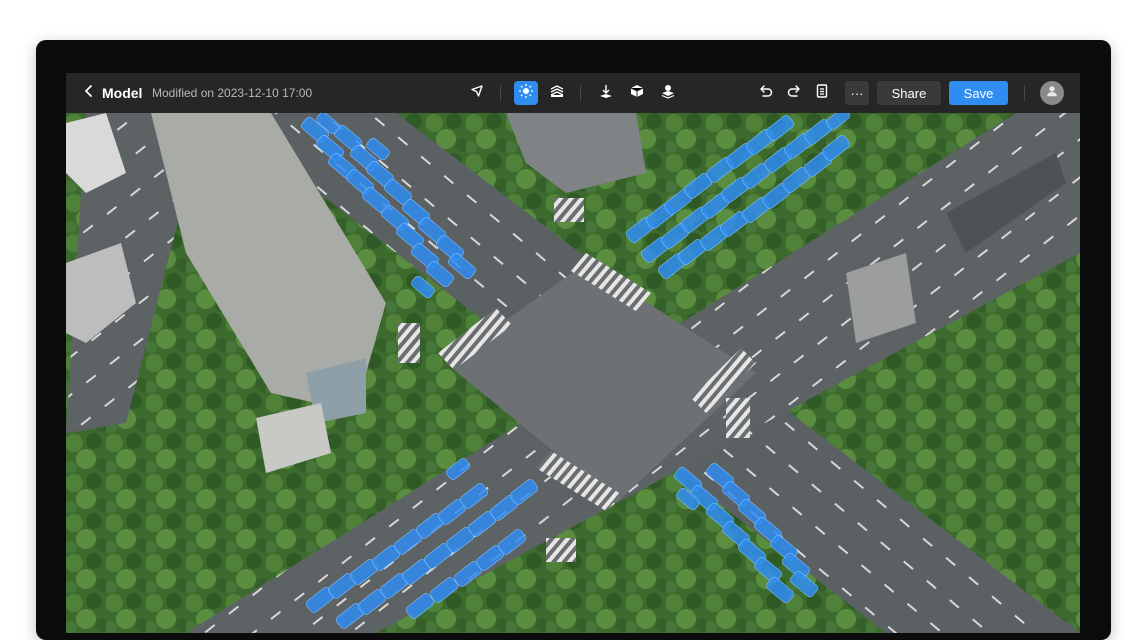  I want to click on modified-timestamp: Modified on 2023-12-10 17:00, so click(232, 93).